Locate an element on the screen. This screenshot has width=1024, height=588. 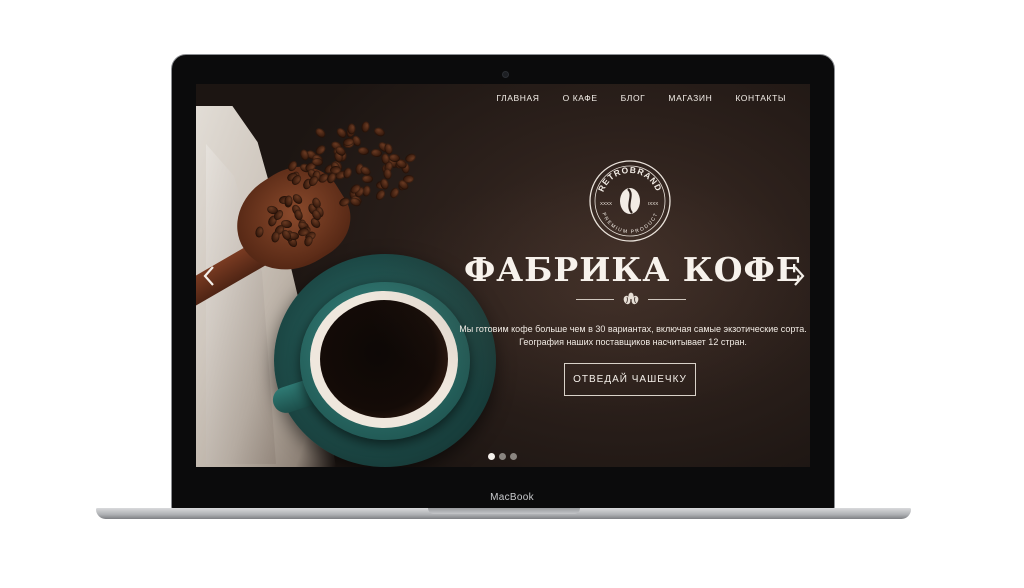
logo-ring-bottom: PREMIUM PRODUCT is located at coordinates (629, 223).